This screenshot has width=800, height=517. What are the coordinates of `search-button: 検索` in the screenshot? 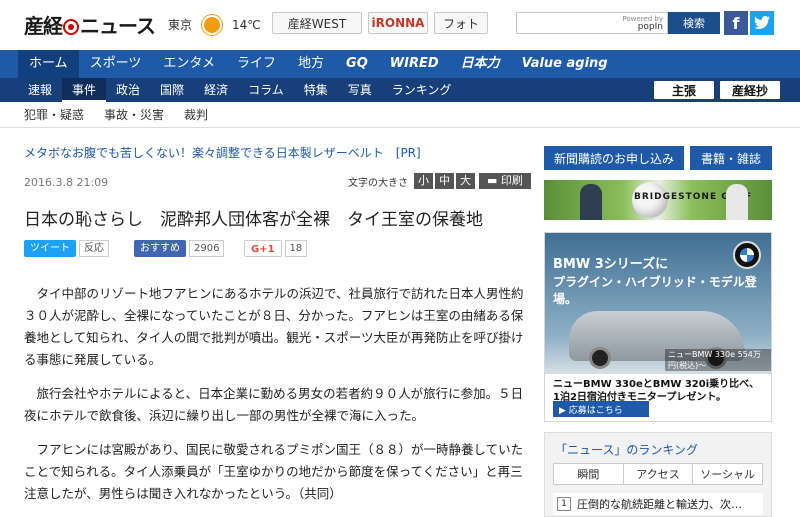 It's located at (694, 23).